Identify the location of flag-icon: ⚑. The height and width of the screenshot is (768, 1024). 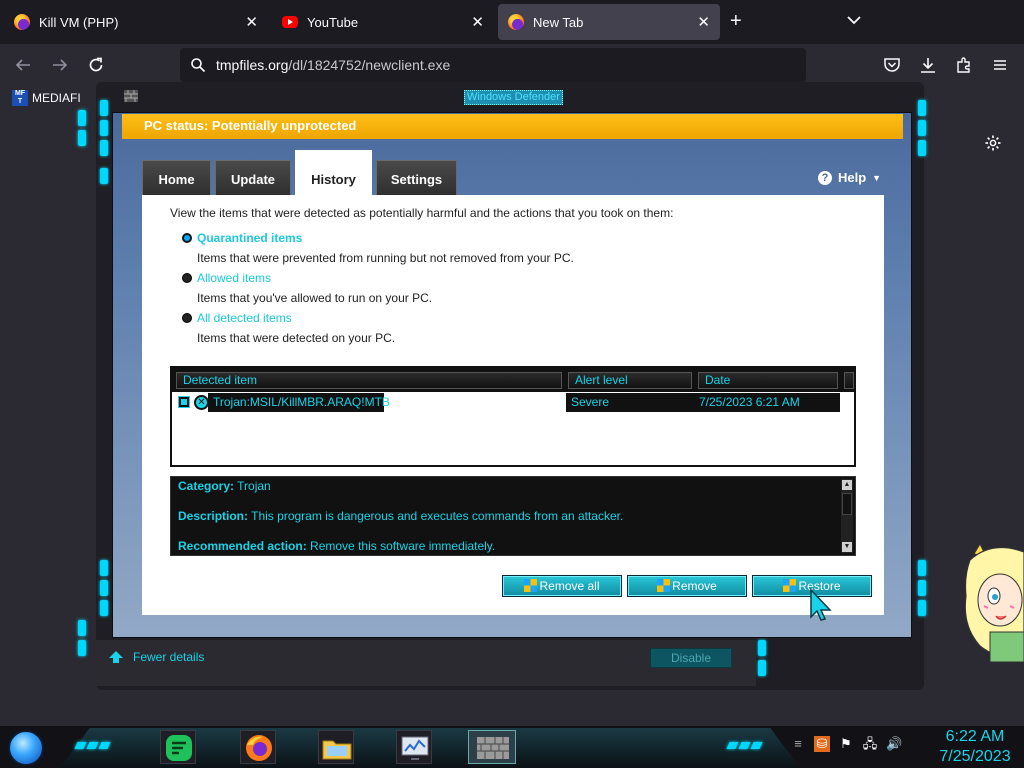
(846, 744).